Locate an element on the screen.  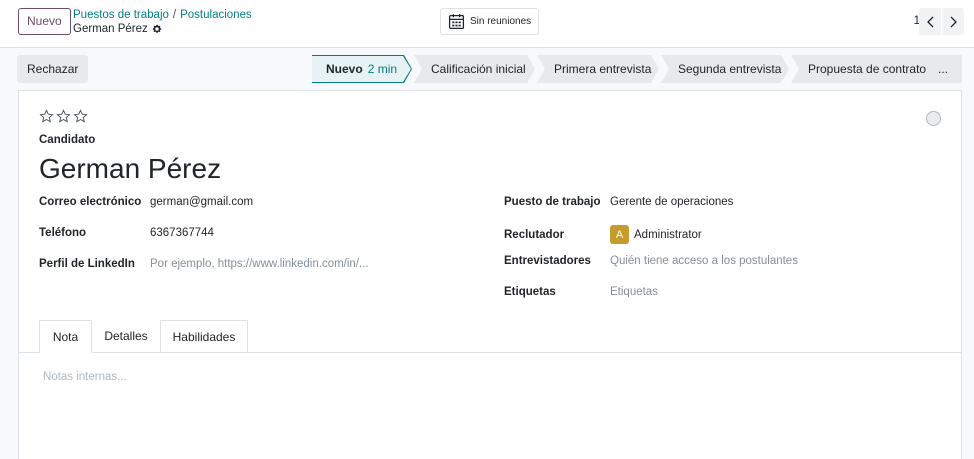
kanban-state-indicator is located at coordinates (933, 118).